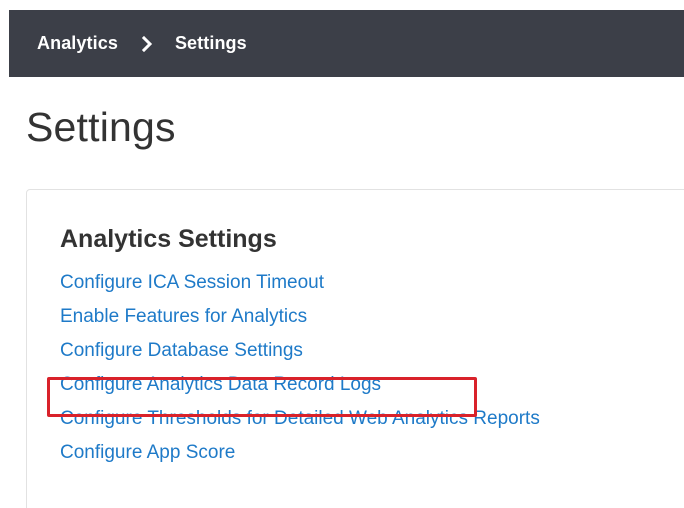 The image size is (684, 508). What do you see at coordinates (300, 453) in the screenshot?
I see `list-item: Configure App Score` at bounding box center [300, 453].